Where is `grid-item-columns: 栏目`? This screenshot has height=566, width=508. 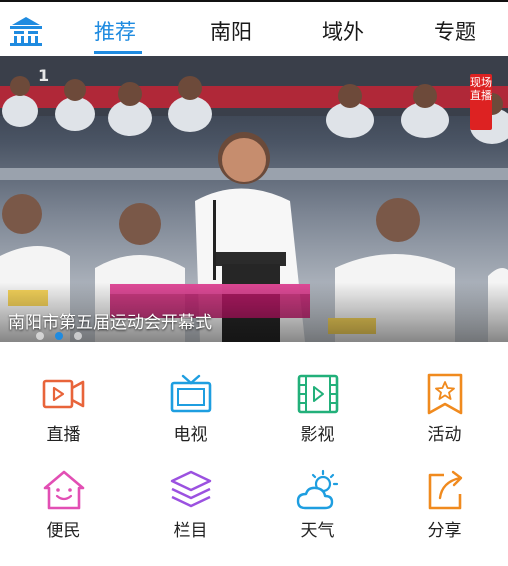 grid-item-columns: 栏目 is located at coordinates (190, 504).